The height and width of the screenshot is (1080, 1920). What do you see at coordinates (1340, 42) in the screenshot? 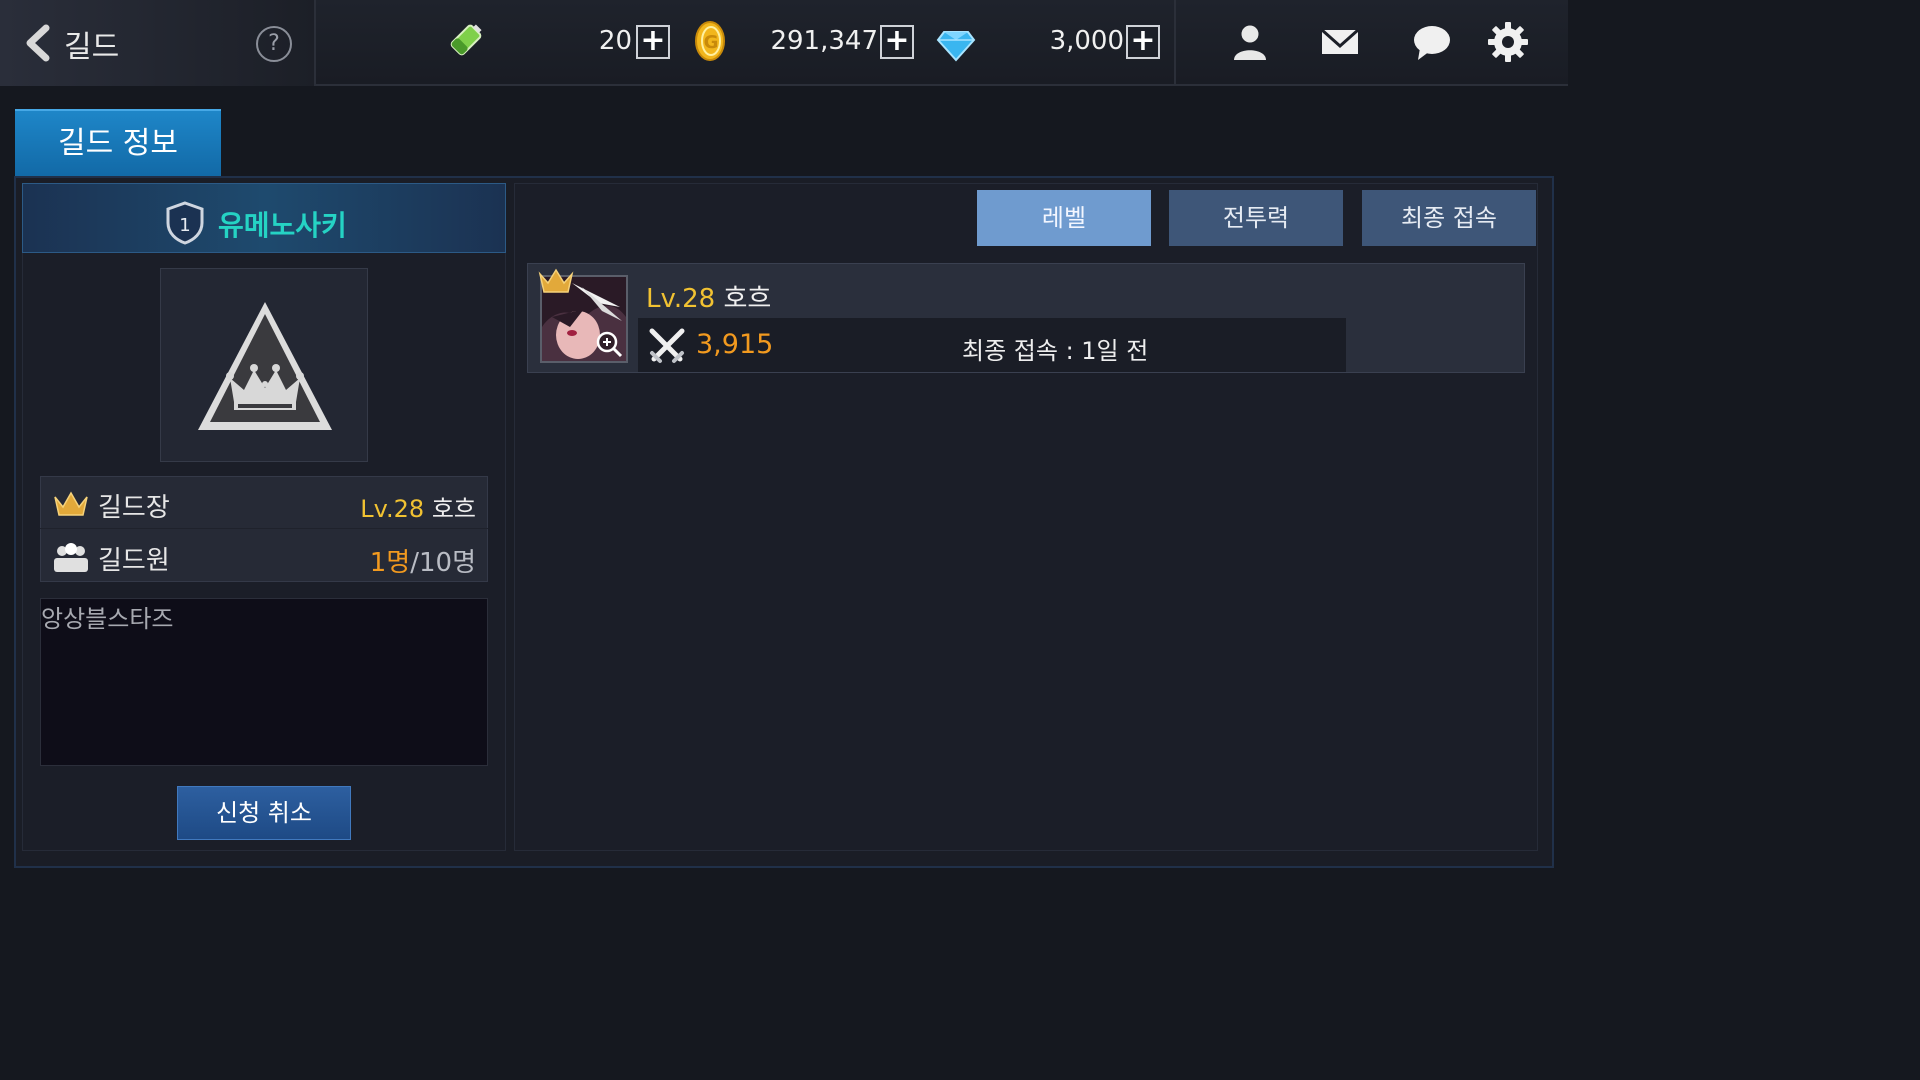
I see `envelope-icon` at bounding box center [1340, 42].